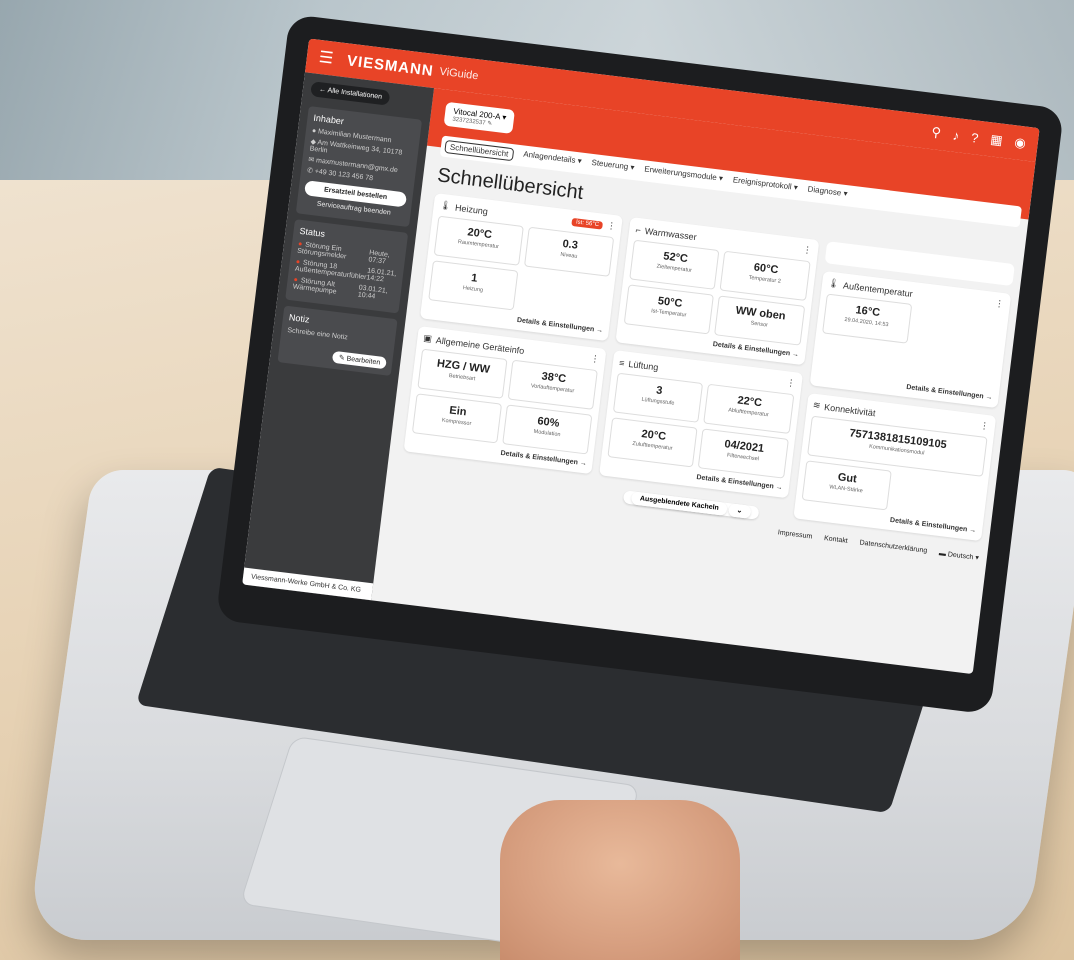 This screenshot has width=1074, height=960. Describe the element at coordinates (794, 535) in the screenshot. I see `footer-link-impressum: Impressum` at that location.